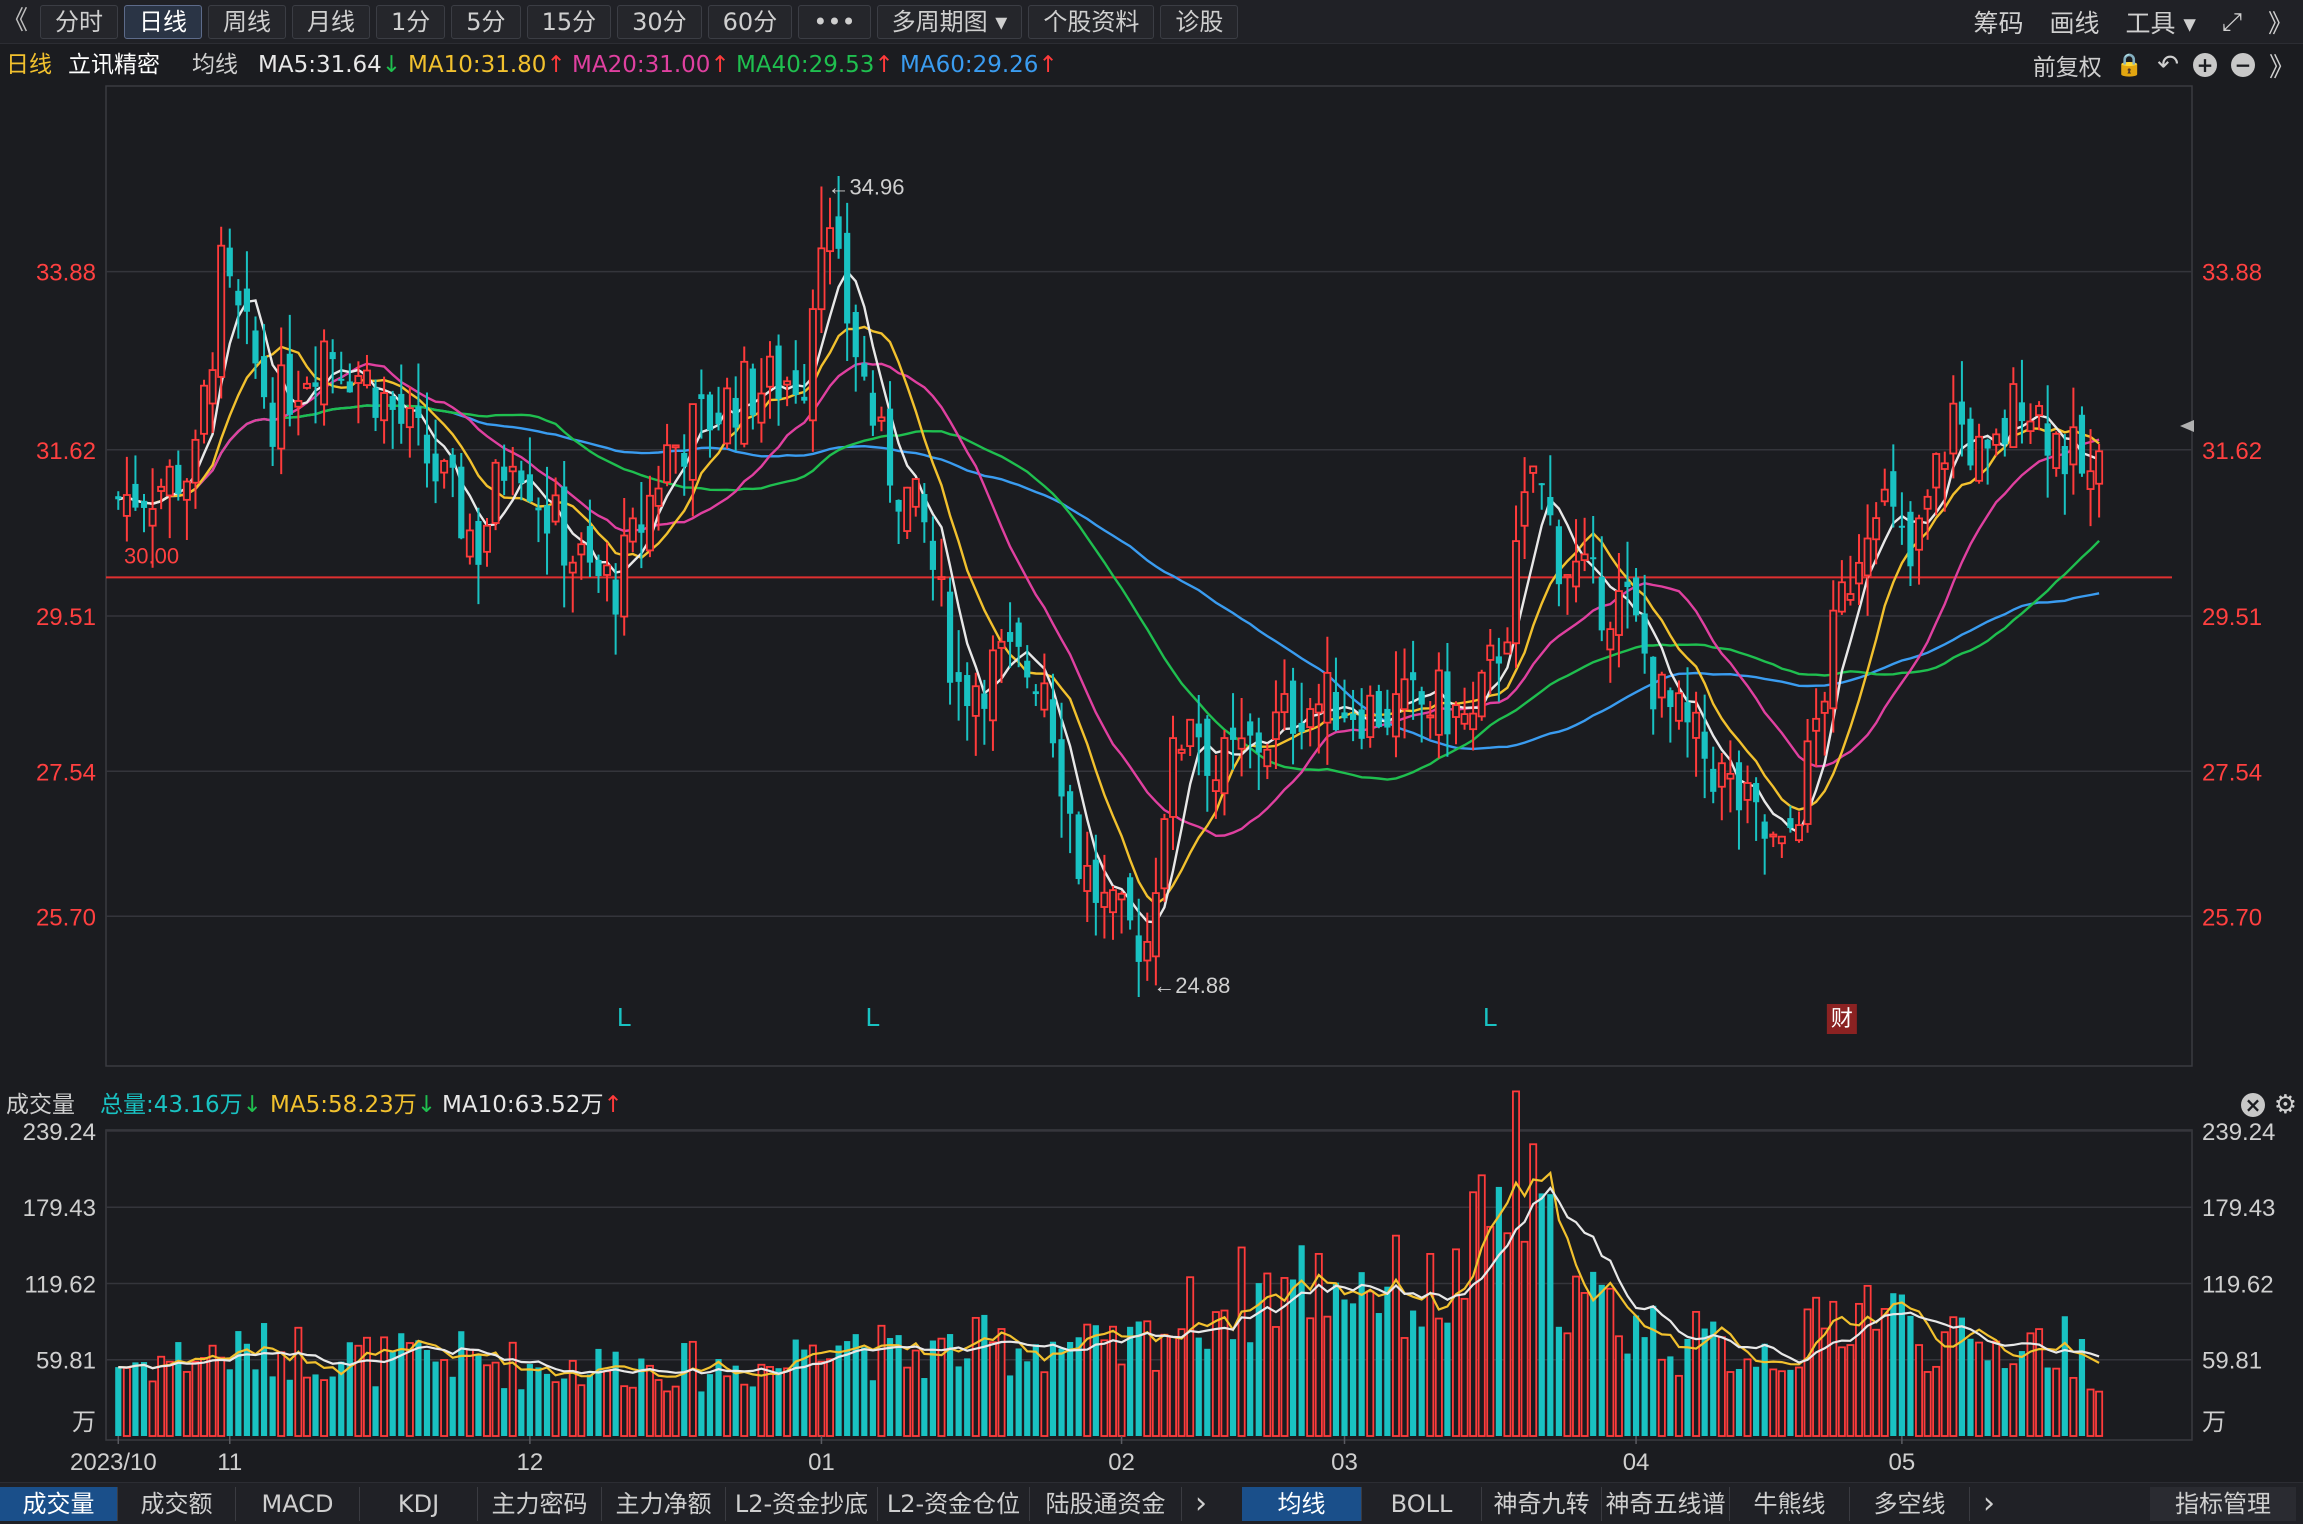 This screenshot has width=2303, height=1524. Describe the element at coordinates (569, 22) in the screenshot. I see `period-tab-6: 15分` at that location.